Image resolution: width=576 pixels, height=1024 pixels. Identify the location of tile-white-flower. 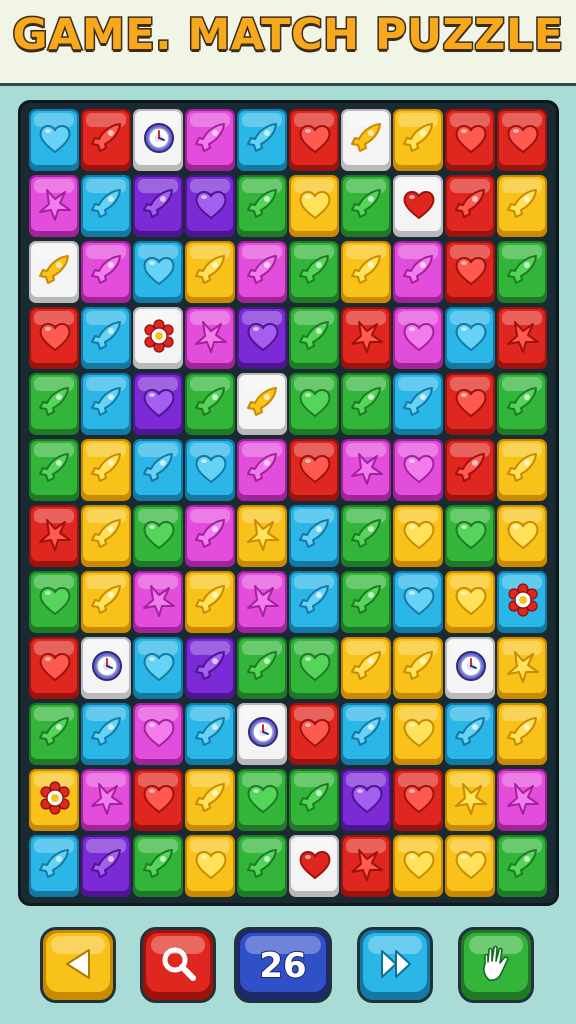
(158, 338).